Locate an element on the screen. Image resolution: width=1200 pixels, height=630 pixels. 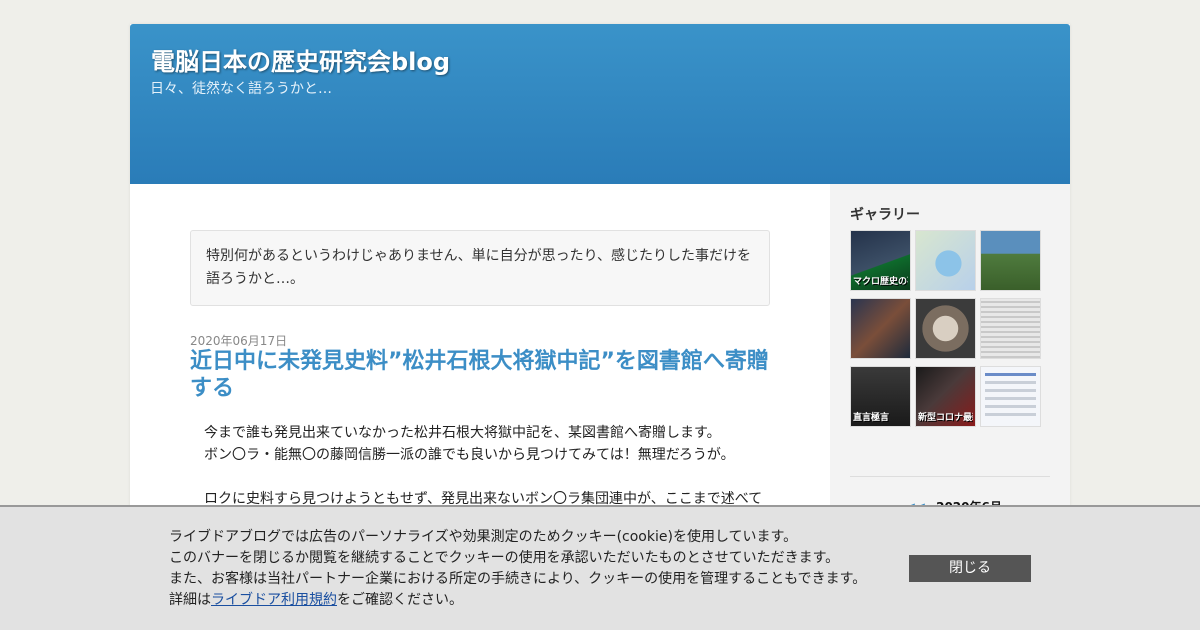
article-spacer is located at coordinates (489, 477).